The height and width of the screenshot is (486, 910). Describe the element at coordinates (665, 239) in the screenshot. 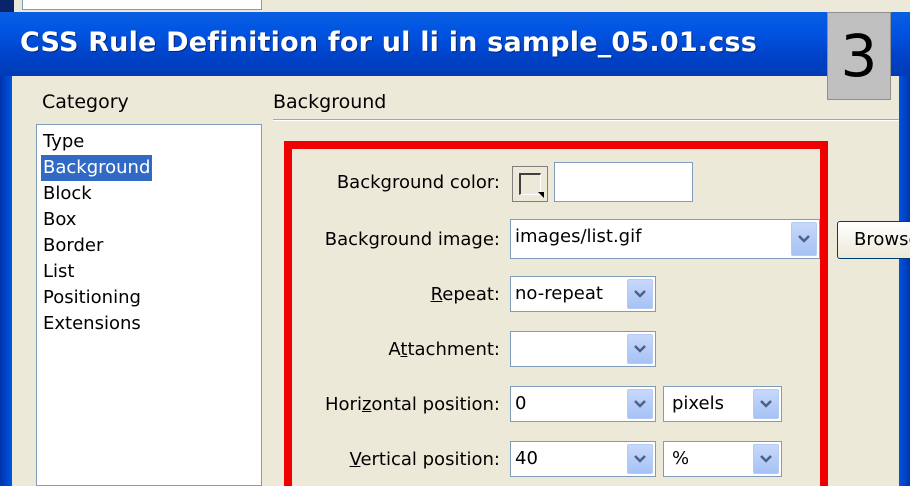

I see `background-image-select: images/list.gif` at that location.